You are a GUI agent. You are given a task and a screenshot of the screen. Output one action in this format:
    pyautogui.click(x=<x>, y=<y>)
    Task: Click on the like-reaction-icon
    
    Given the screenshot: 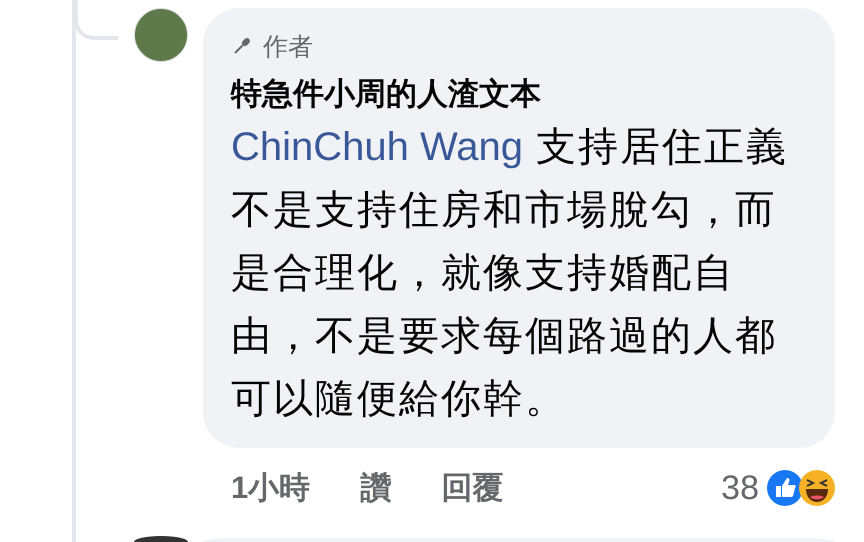 What is the action you would take?
    pyautogui.click(x=785, y=488)
    